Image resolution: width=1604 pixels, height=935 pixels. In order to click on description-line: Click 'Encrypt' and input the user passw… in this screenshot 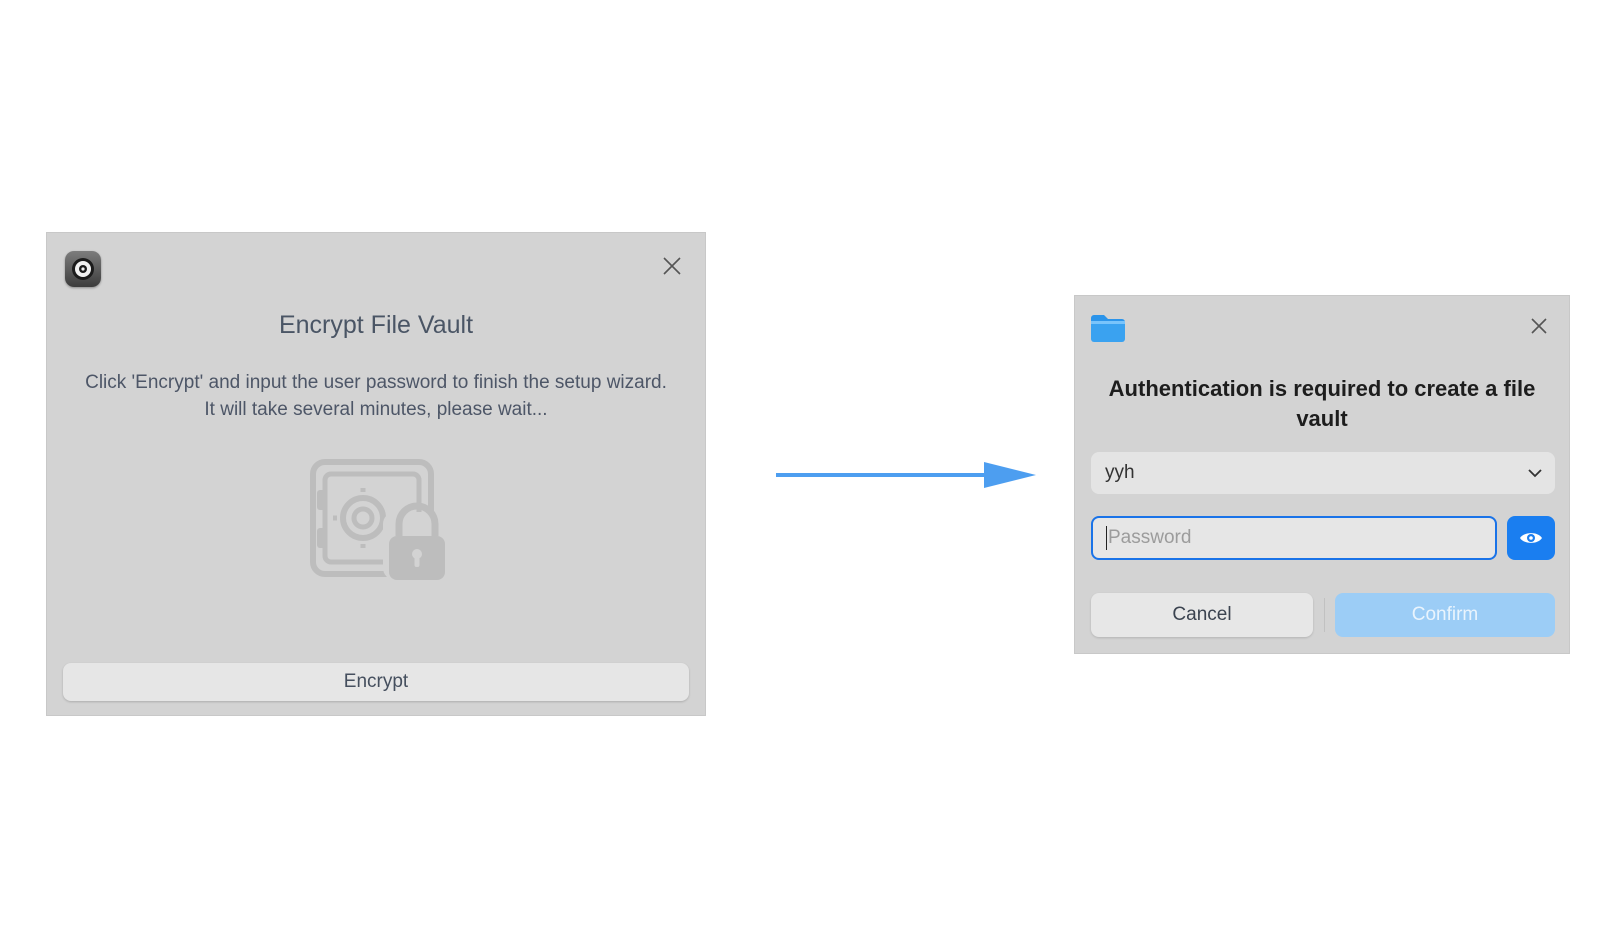, I will do `click(376, 382)`.